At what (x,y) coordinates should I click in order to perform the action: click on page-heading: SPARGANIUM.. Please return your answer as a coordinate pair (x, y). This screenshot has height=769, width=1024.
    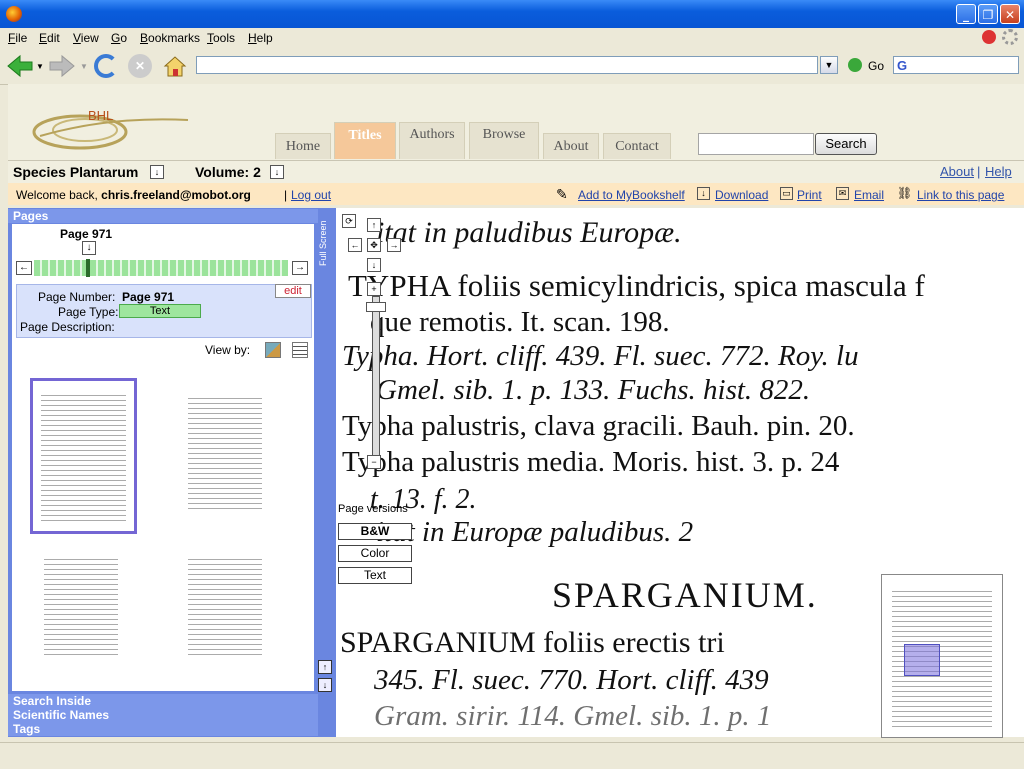
    Looking at the image, I should click on (685, 595).